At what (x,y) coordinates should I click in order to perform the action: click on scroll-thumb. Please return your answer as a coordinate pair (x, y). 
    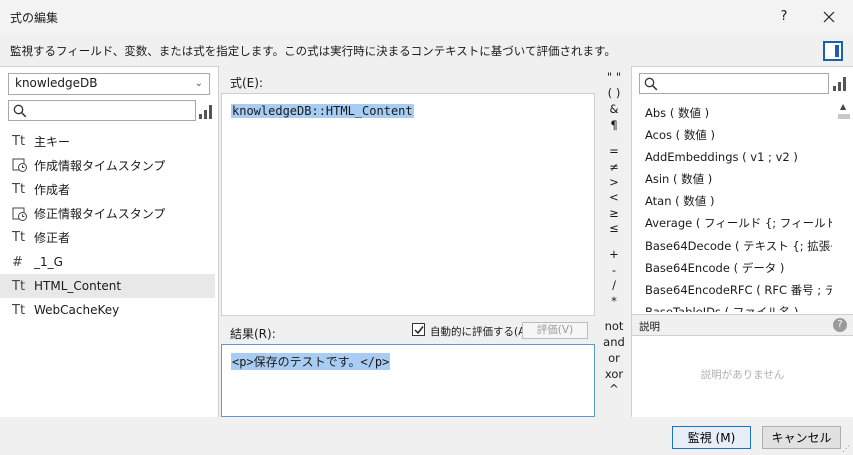
    Looking at the image, I should click on (844, 116).